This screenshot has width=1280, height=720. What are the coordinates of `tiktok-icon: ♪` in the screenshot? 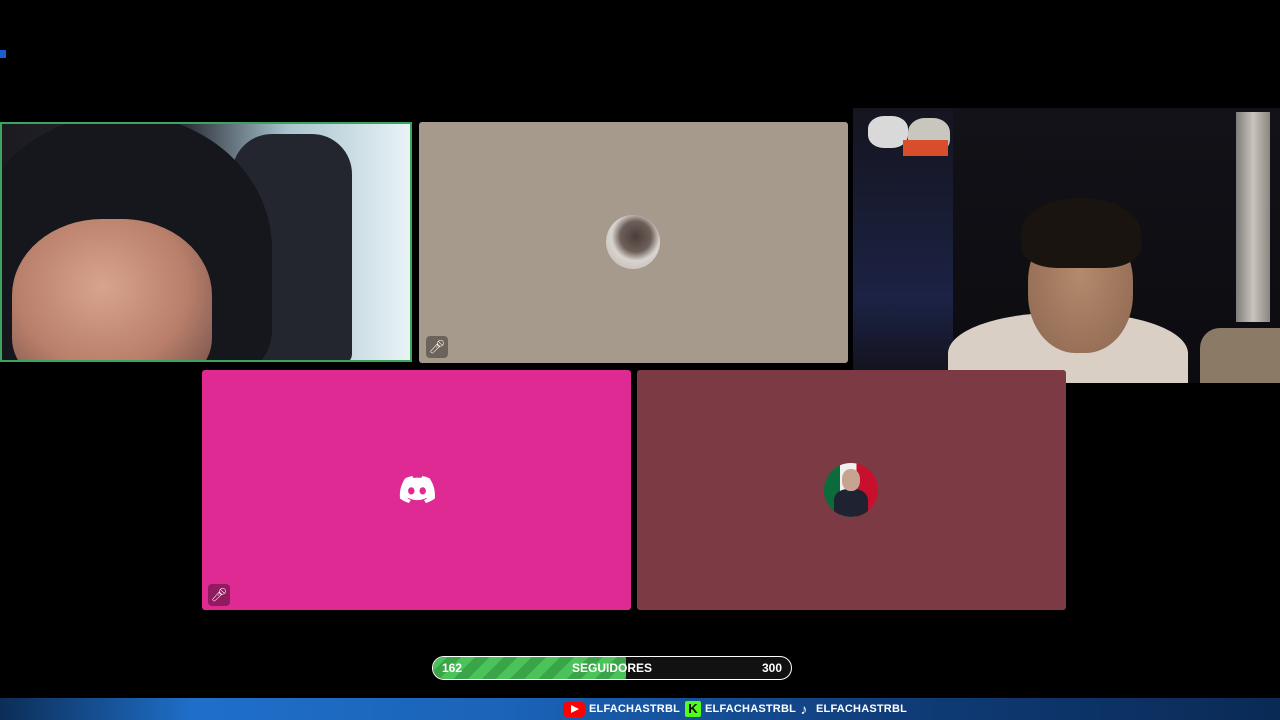 It's located at (804, 709).